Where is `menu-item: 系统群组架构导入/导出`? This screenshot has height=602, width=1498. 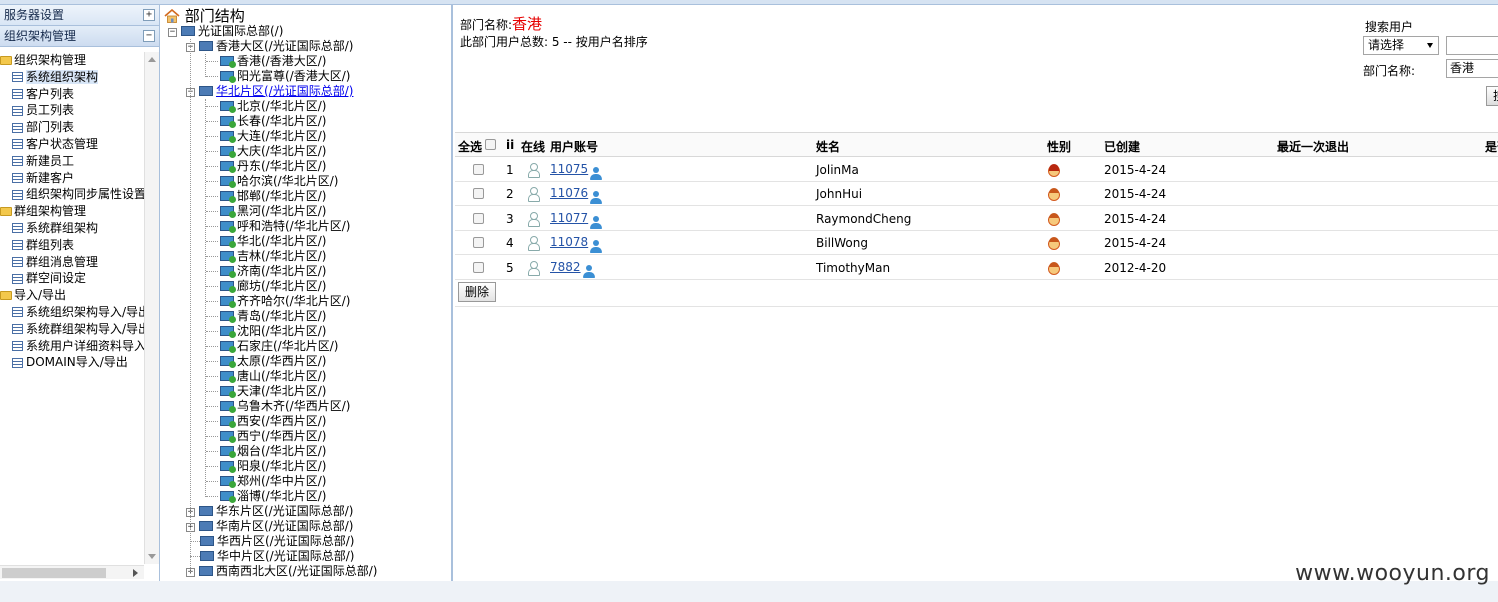 menu-item: 系统群组架构导入/导出 is located at coordinates (72, 329).